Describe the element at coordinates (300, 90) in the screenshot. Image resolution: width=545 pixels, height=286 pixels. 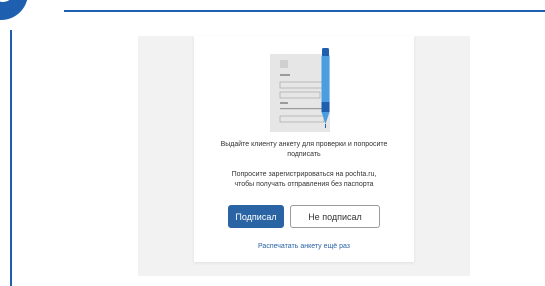
I see `questionnaire-pen-illustration` at that location.